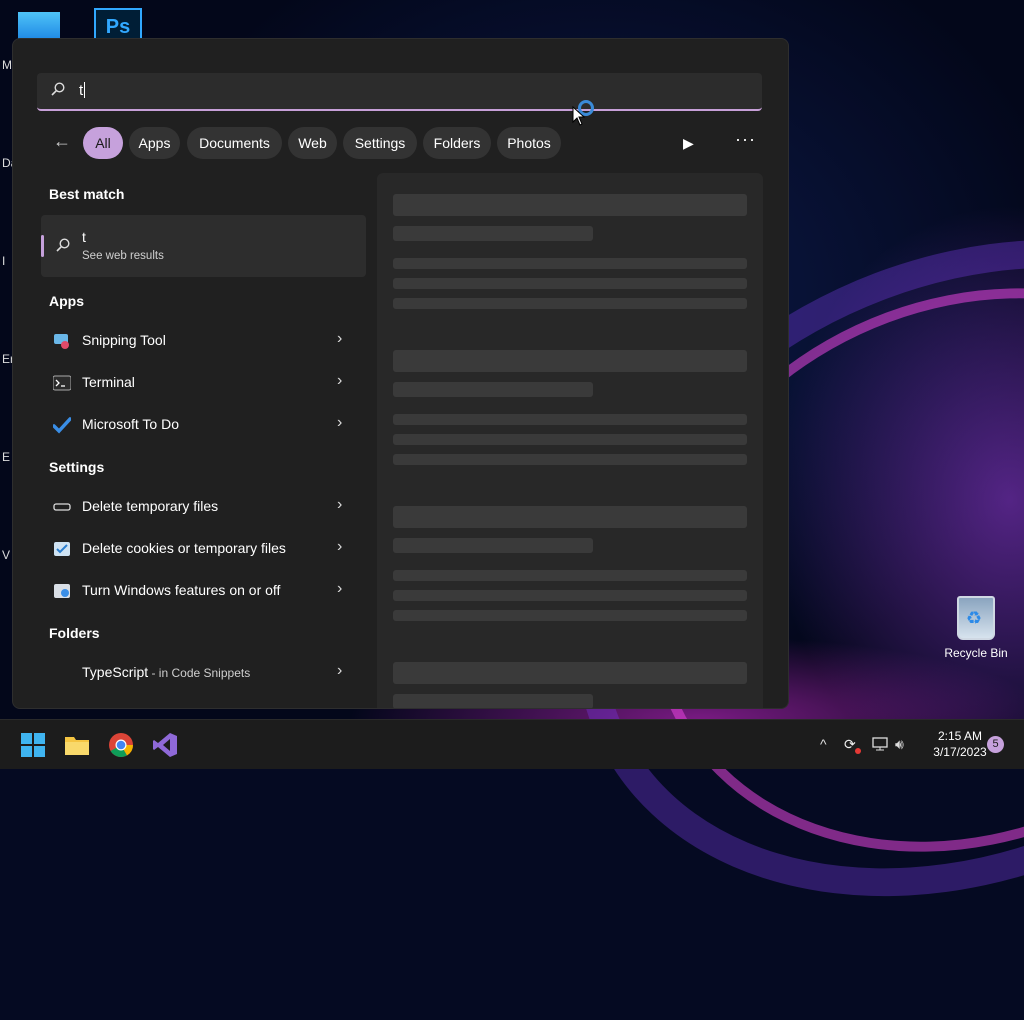 This screenshot has height=1020, width=1024. What do you see at coordinates (77, 745) in the screenshot?
I see `file-explorer-icon` at bounding box center [77, 745].